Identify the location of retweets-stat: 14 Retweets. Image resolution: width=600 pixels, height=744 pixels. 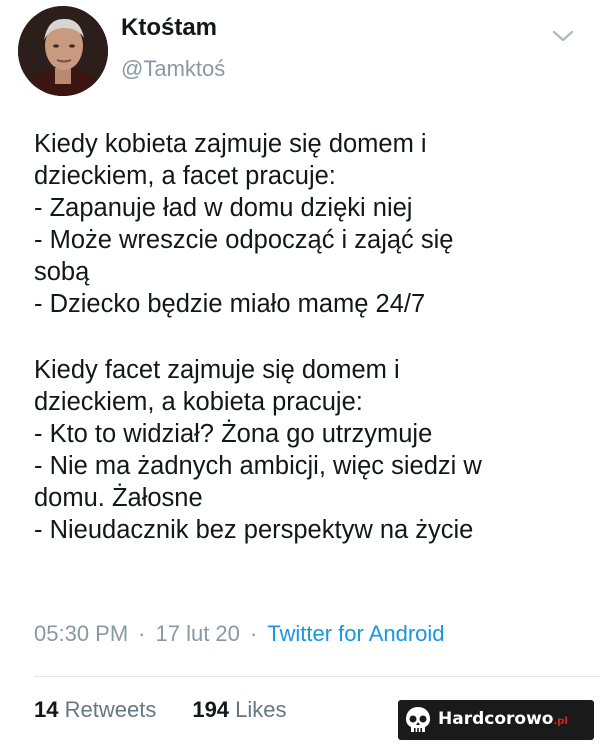
(95, 709).